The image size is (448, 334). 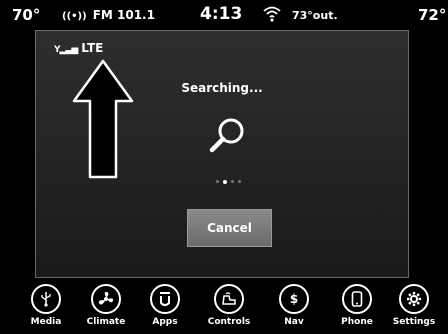 I want to click on apps-icon, so click(x=165, y=299).